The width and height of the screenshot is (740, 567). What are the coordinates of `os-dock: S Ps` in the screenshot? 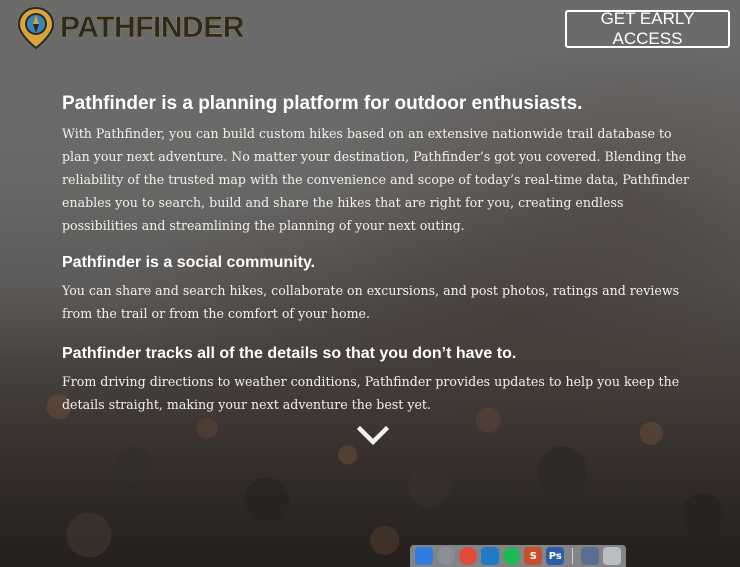 It's located at (518, 556).